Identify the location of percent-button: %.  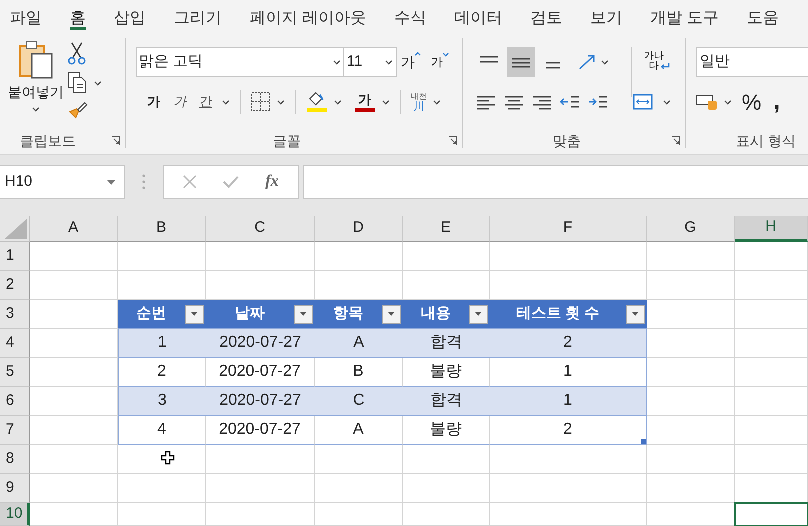
(752, 102).